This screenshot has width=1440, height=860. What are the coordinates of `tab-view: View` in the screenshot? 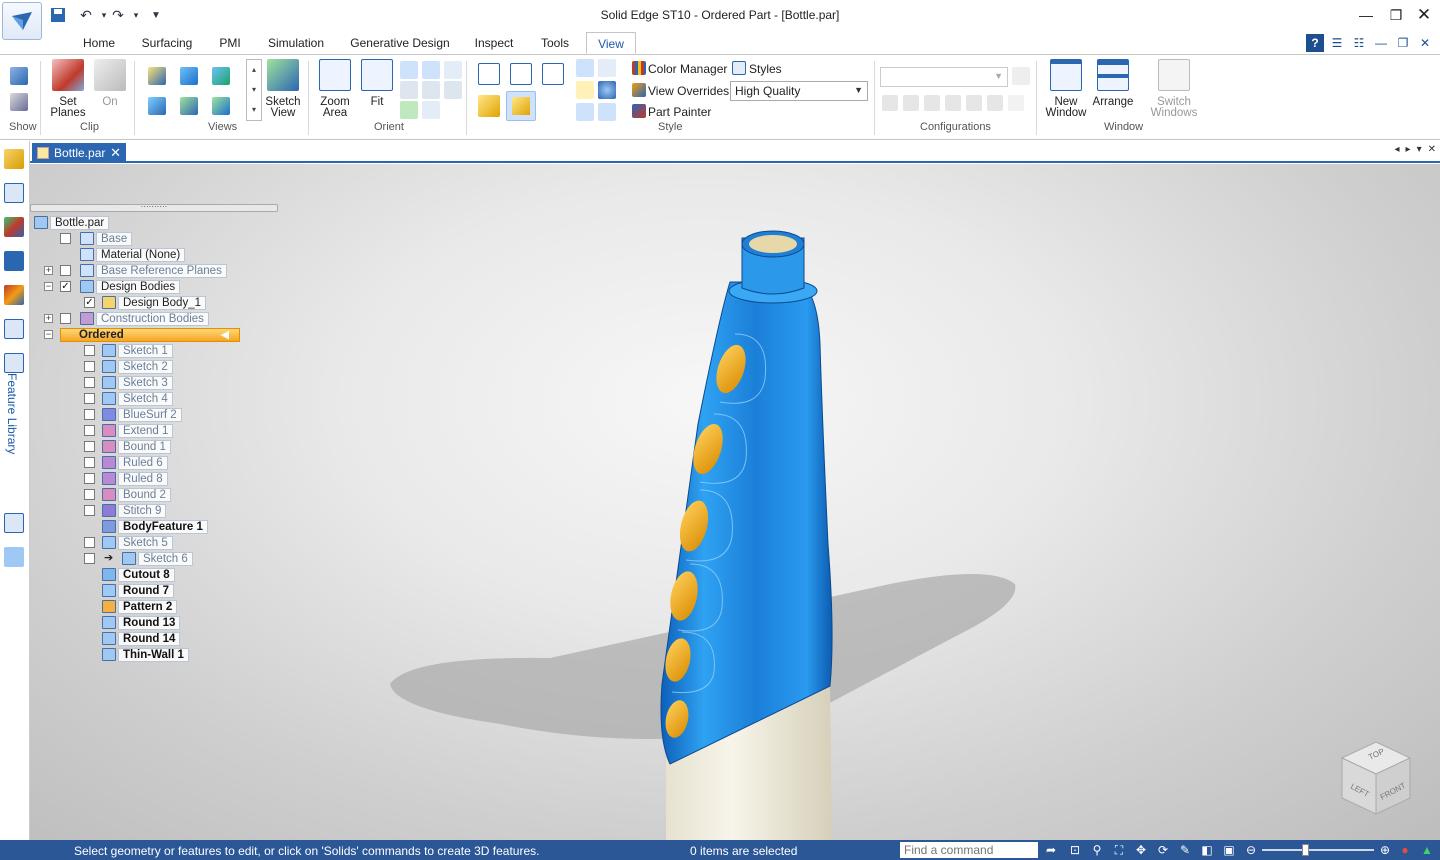 It's located at (611, 43).